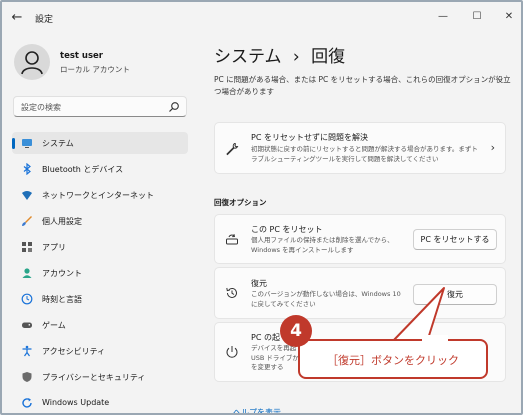 This screenshot has height=415, width=523. Describe the element at coordinates (62, 273) in the screenshot. I see `sidebar-item-label: アカウント` at that location.